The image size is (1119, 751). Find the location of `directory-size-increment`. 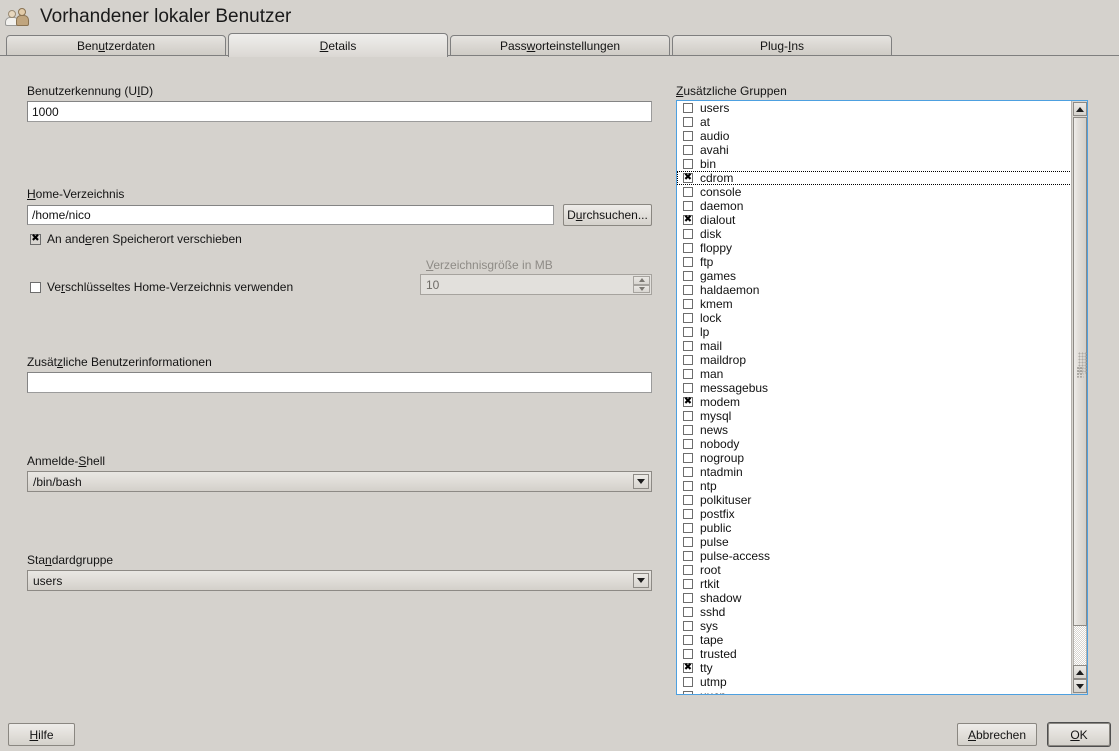

directory-size-increment is located at coordinates (641, 280).